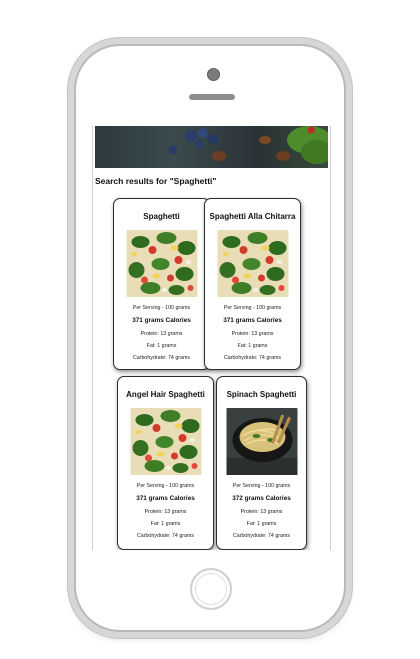  I want to click on home-button, so click(211, 589).